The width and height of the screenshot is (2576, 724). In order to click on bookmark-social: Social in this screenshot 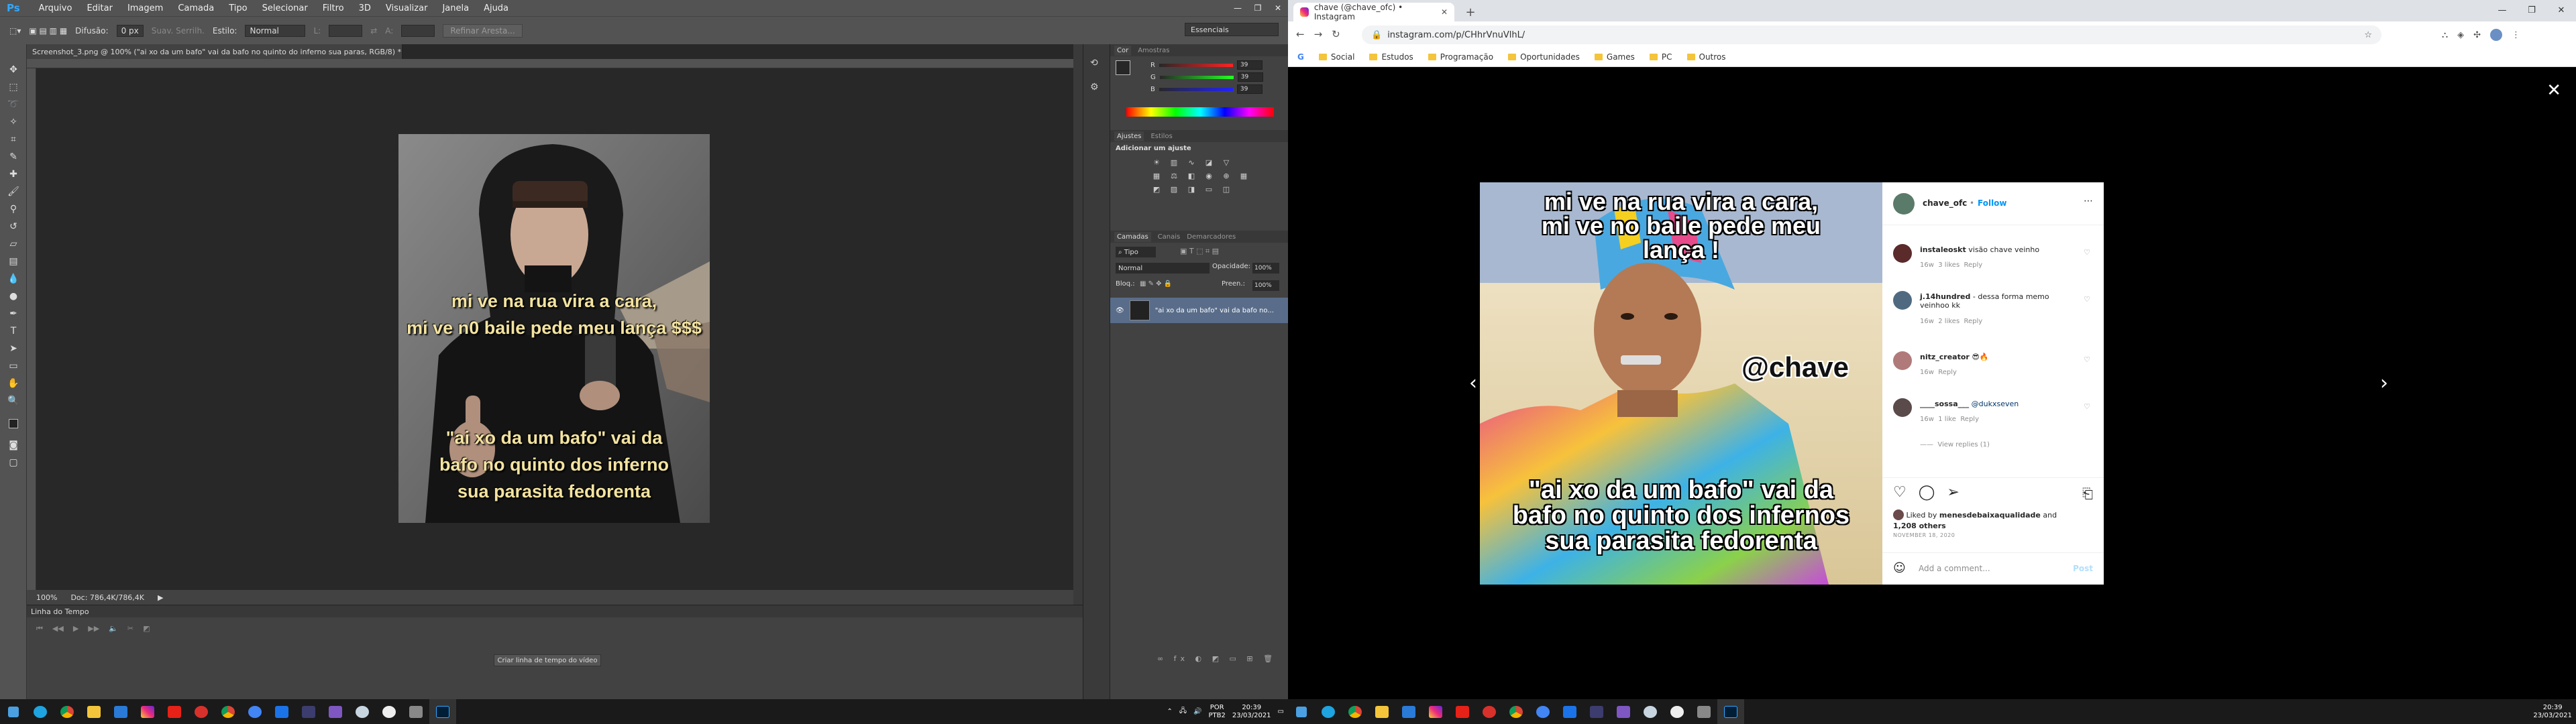, I will do `click(1336, 57)`.